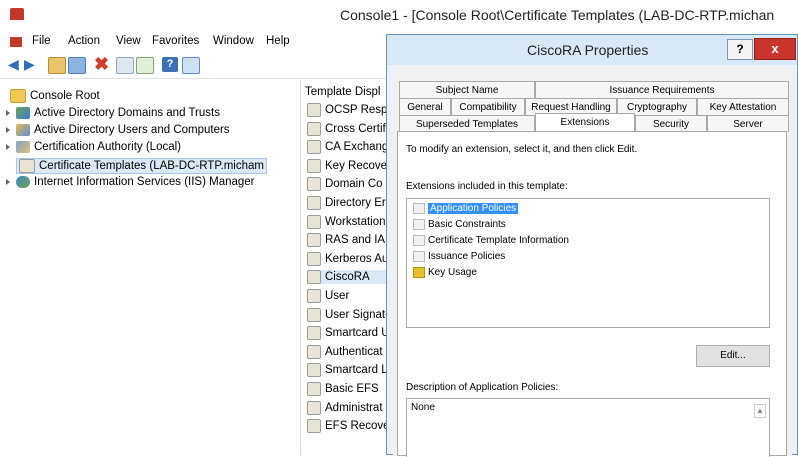  I want to click on tab-compatibility: Compatibility, so click(488, 106).